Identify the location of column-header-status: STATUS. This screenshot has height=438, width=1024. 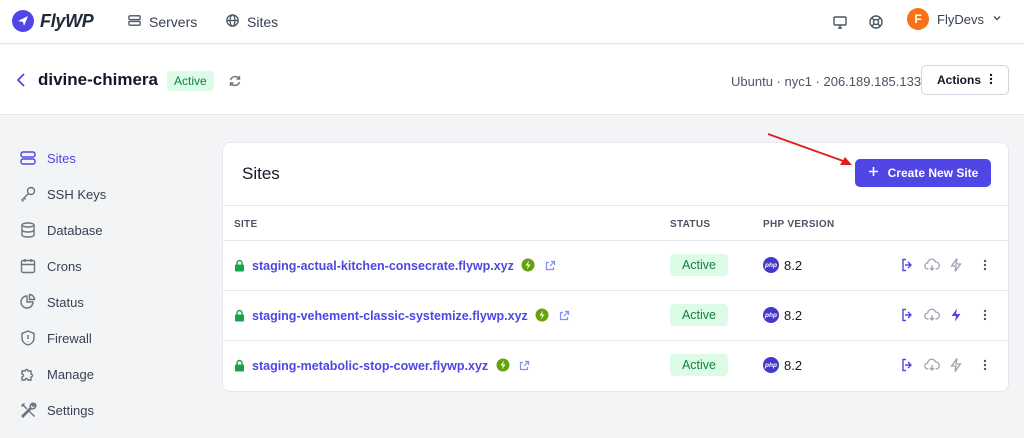
(690, 224).